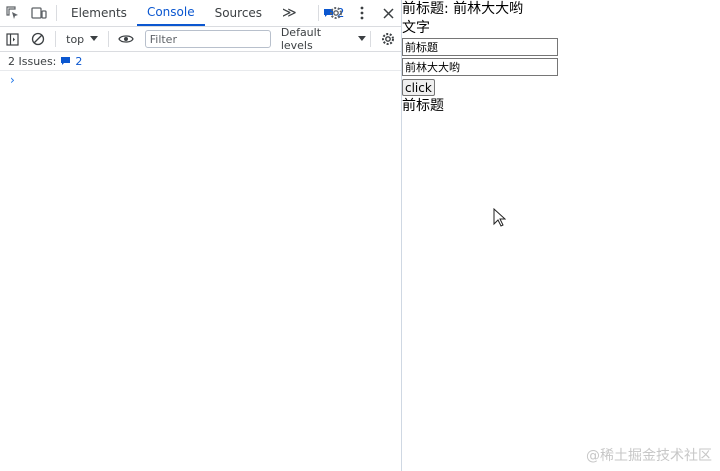 The width and height of the screenshot is (720, 471). Describe the element at coordinates (66, 61) in the screenshot. I see `message-icon` at that location.